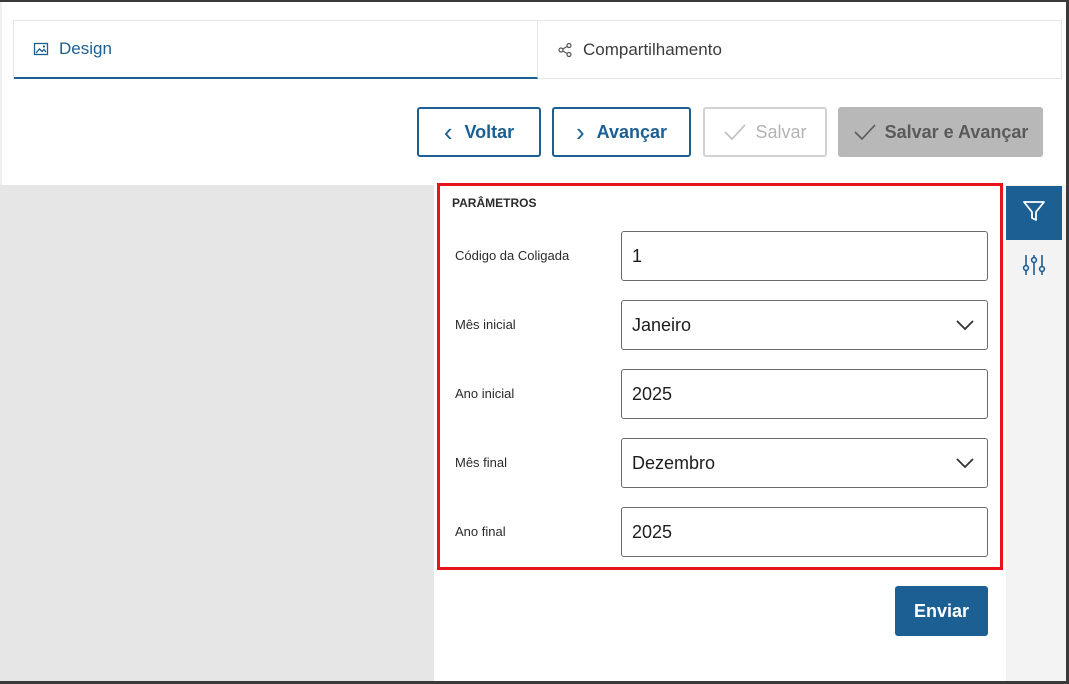 Image resolution: width=1069 pixels, height=684 pixels. Describe the element at coordinates (580, 132) in the screenshot. I see `chevron-right-icon: ›` at that location.